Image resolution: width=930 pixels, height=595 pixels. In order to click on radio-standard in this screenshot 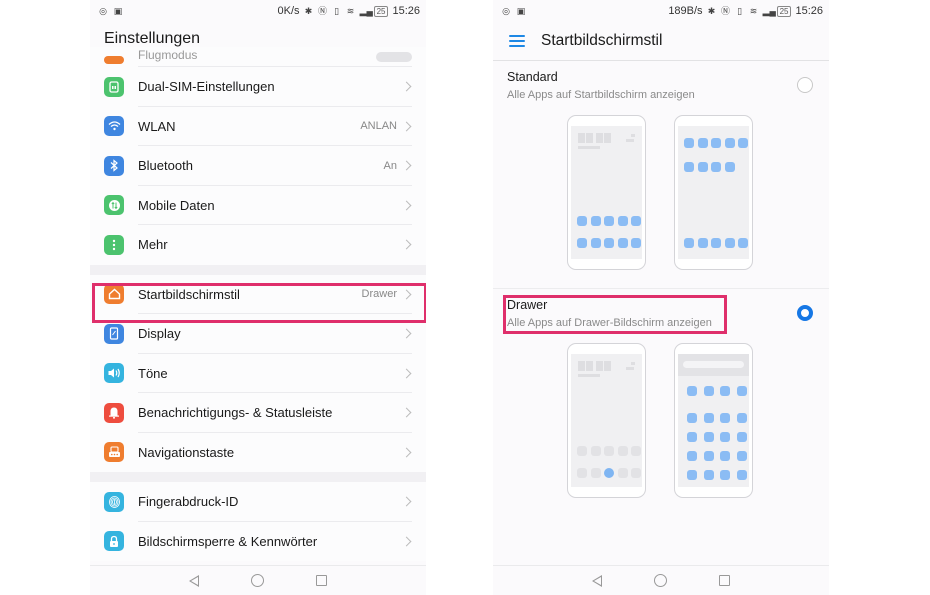, I will do `click(805, 85)`.